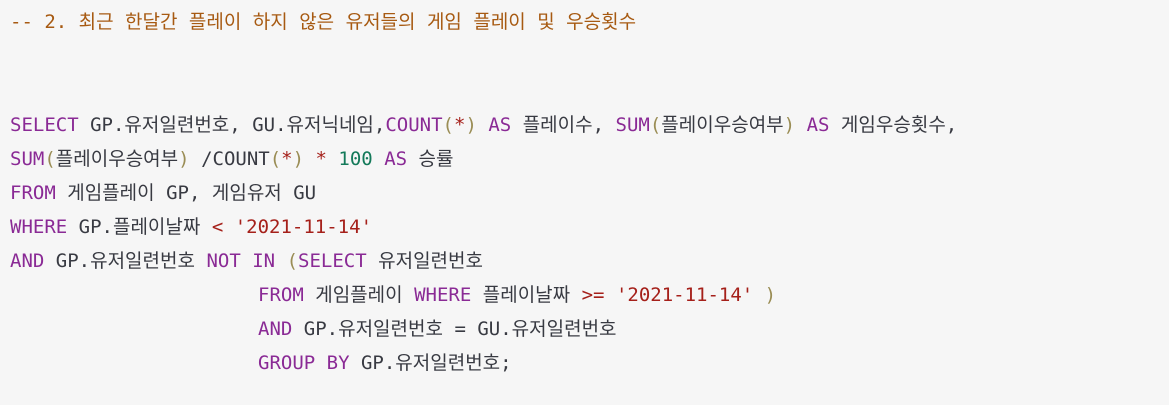 The height and width of the screenshot is (405, 1169). What do you see at coordinates (547, 329) in the screenshot?
I see `ident: GU.유저일련번호` at bounding box center [547, 329].